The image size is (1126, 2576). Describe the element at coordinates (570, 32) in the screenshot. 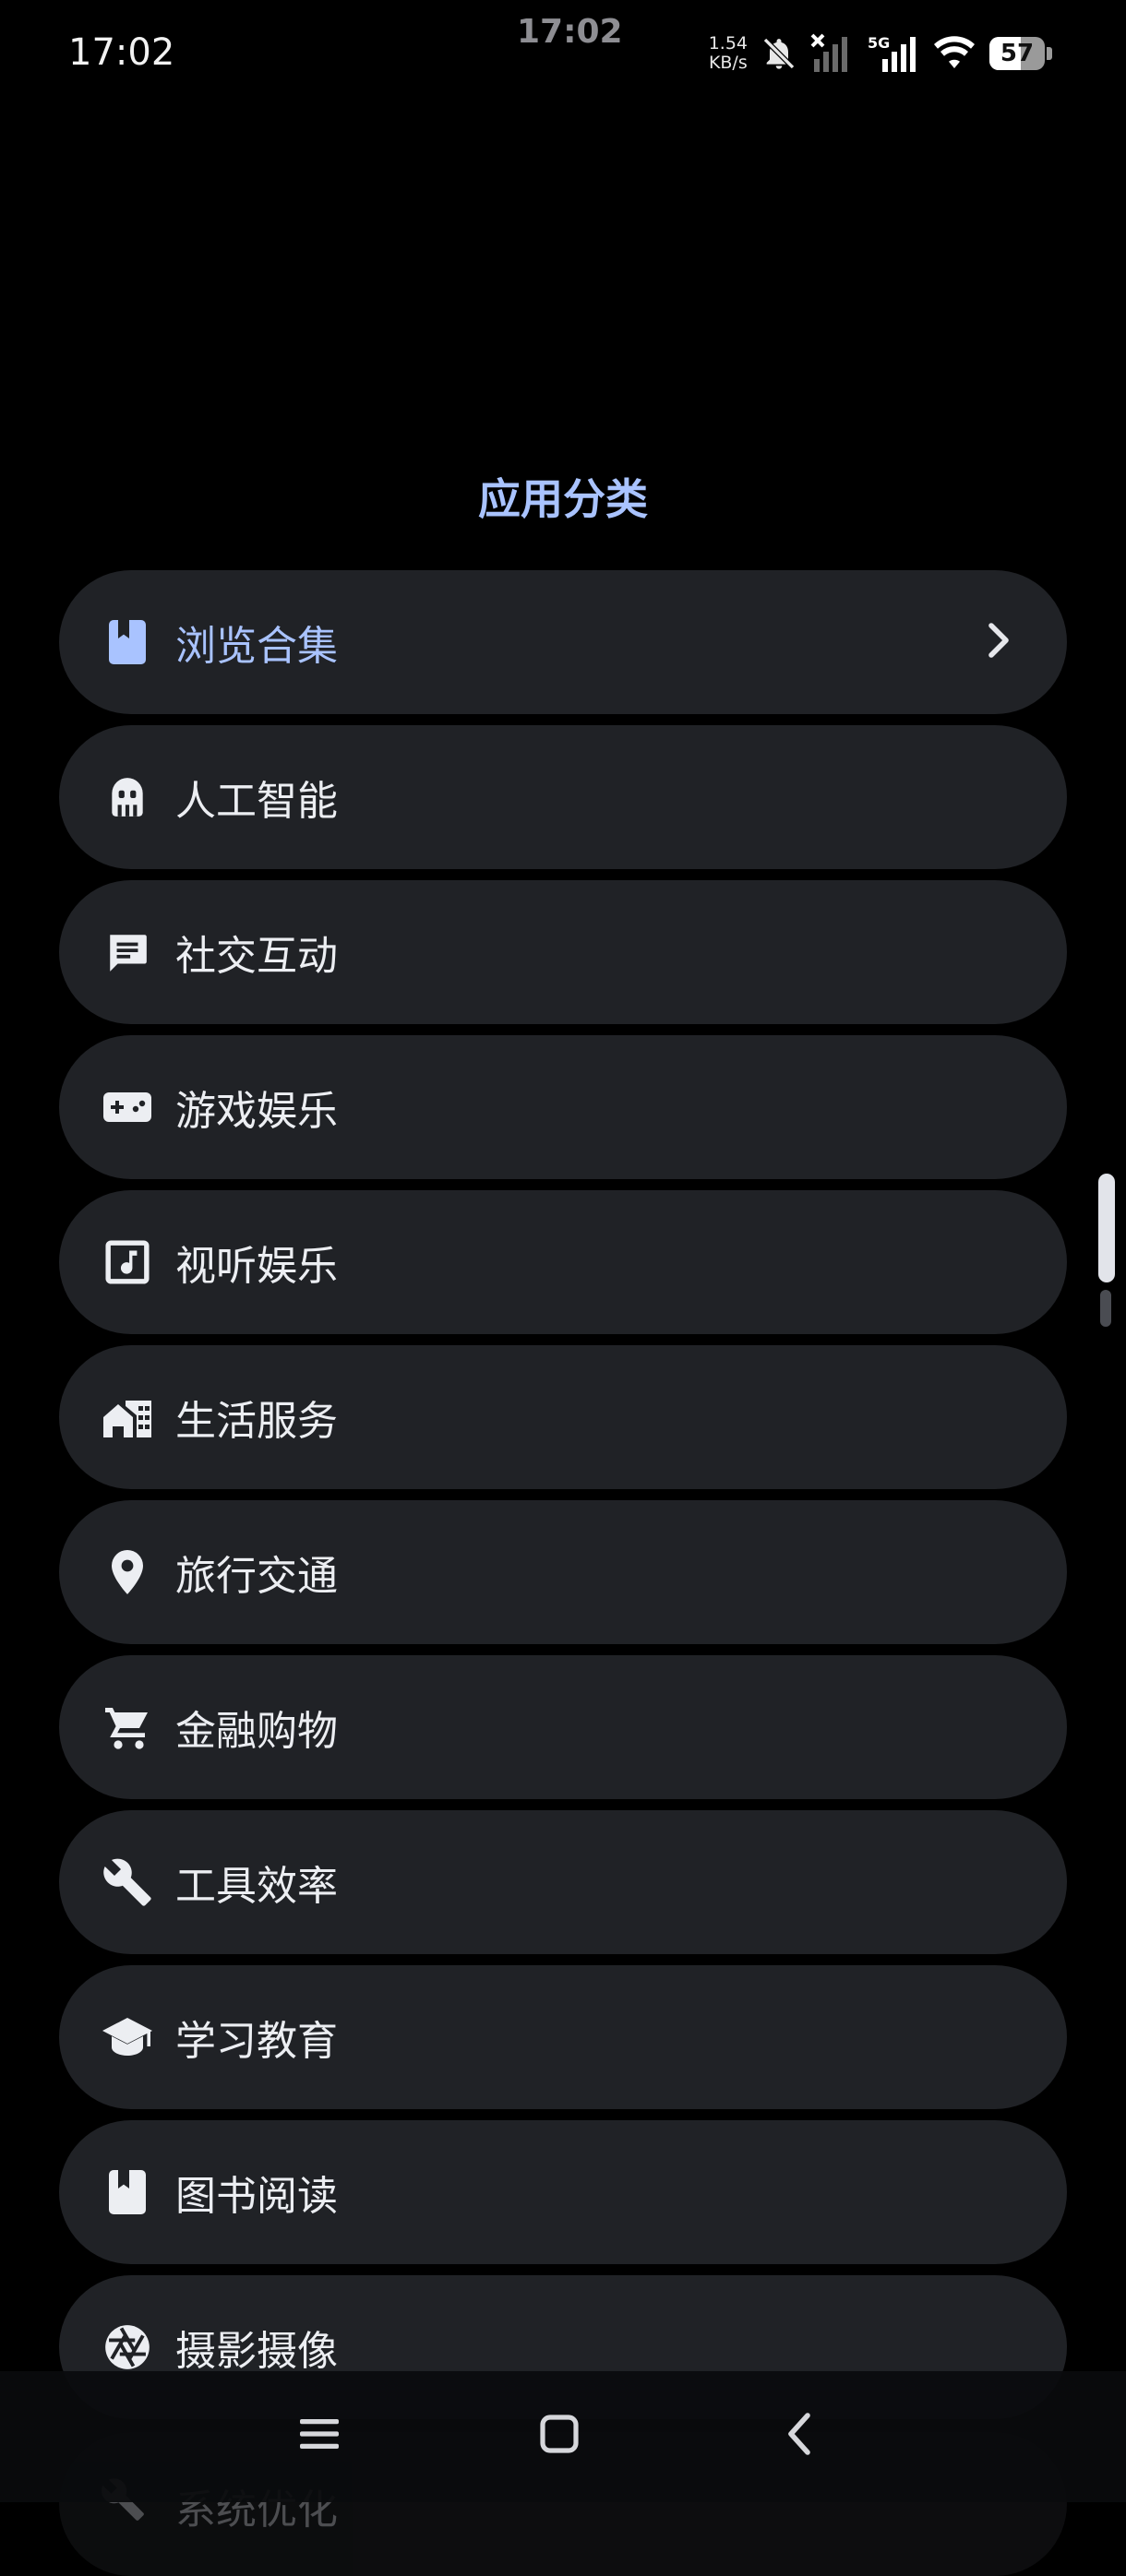

I see `status-time-center: 17:02` at that location.